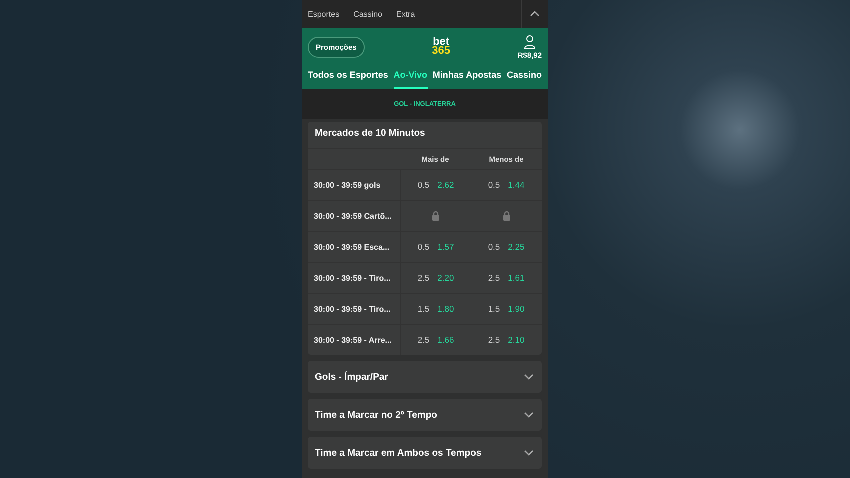  What do you see at coordinates (524, 77) in the screenshot?
I see `nav-tab: Cassino` at bounding box center [524, 77].